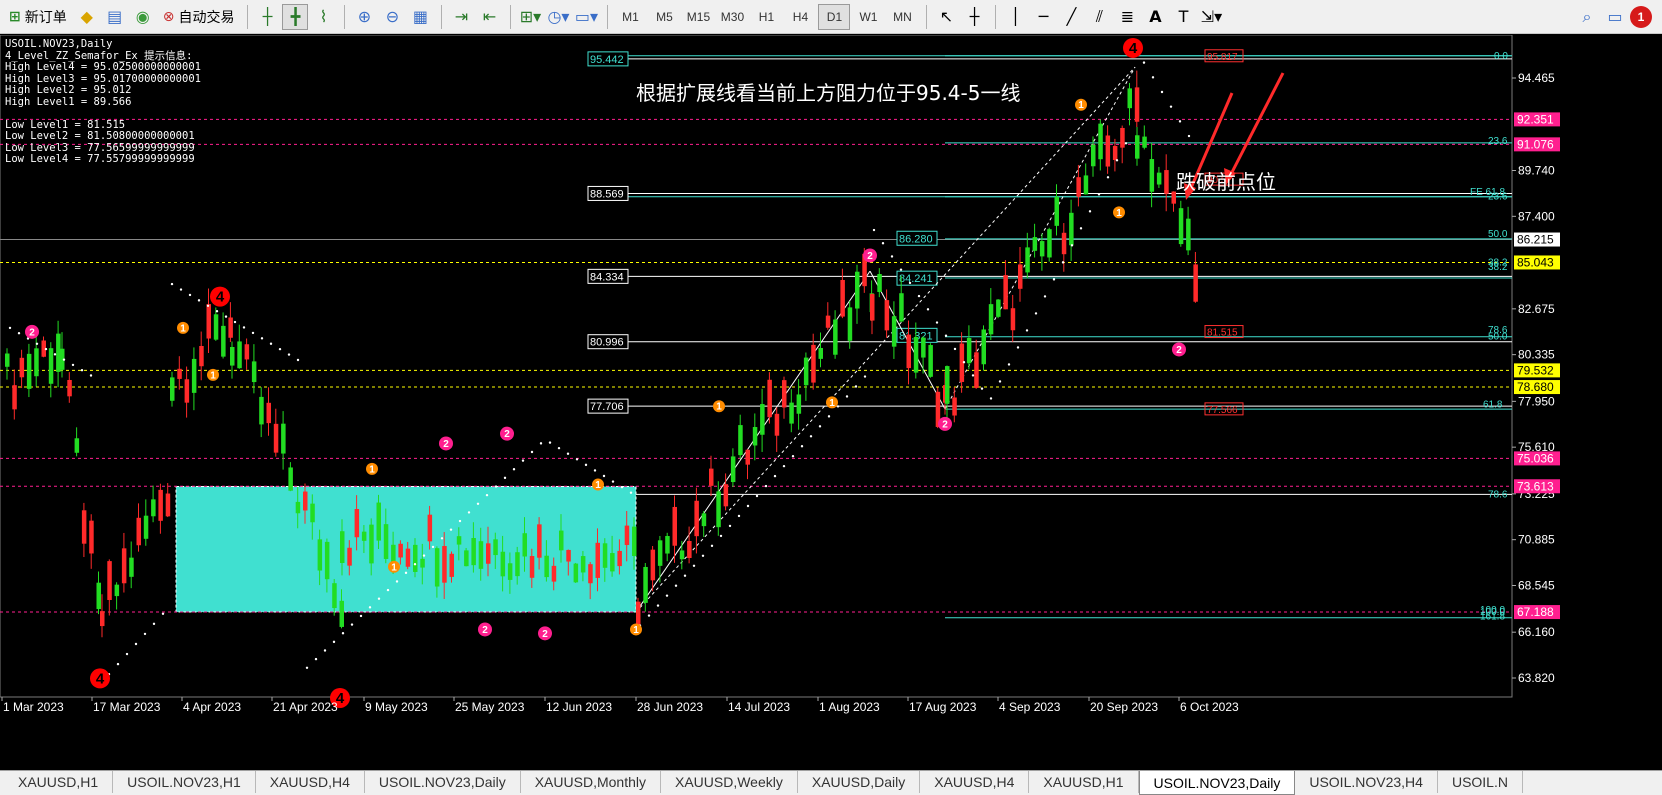 The width and height of the screenshot is (1662, 795). What do you see at coordinates (392, 17) in the screenshot?
I see `zoom-out-icon: ⊖` at bounding box center [392, 17].